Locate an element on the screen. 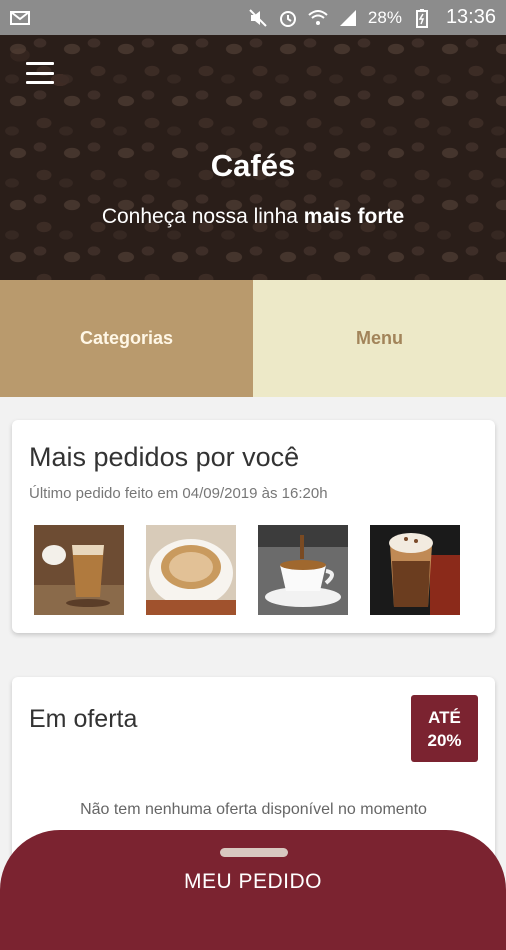 Image resolution: width=506 pixels, height=950 pixels. mail-icon is located at coordinates (20, 18).